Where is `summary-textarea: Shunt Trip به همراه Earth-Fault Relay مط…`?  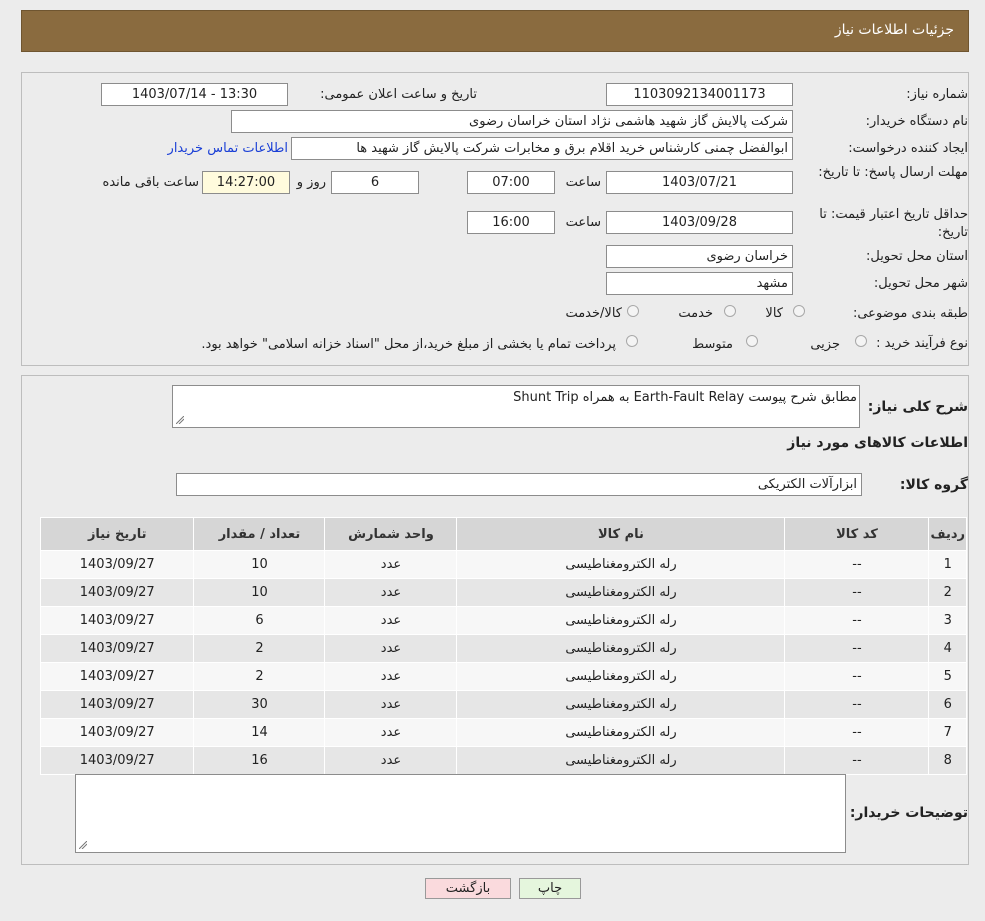
summary-textarea: Shunt Trip به همراه Earth-Fault Relay مط… is located at coordinates (516, 406).